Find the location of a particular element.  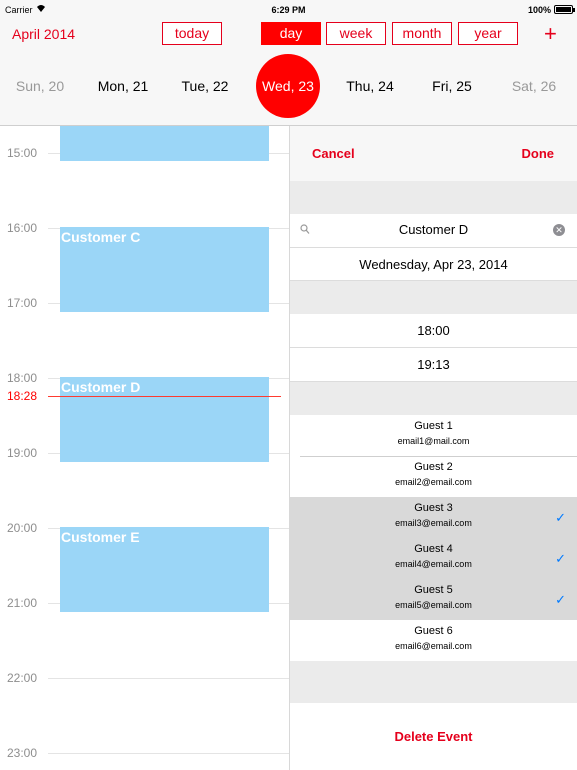

guest-row: Guest 3 email3@email.com ✓ is located at coordinates (433, 517).